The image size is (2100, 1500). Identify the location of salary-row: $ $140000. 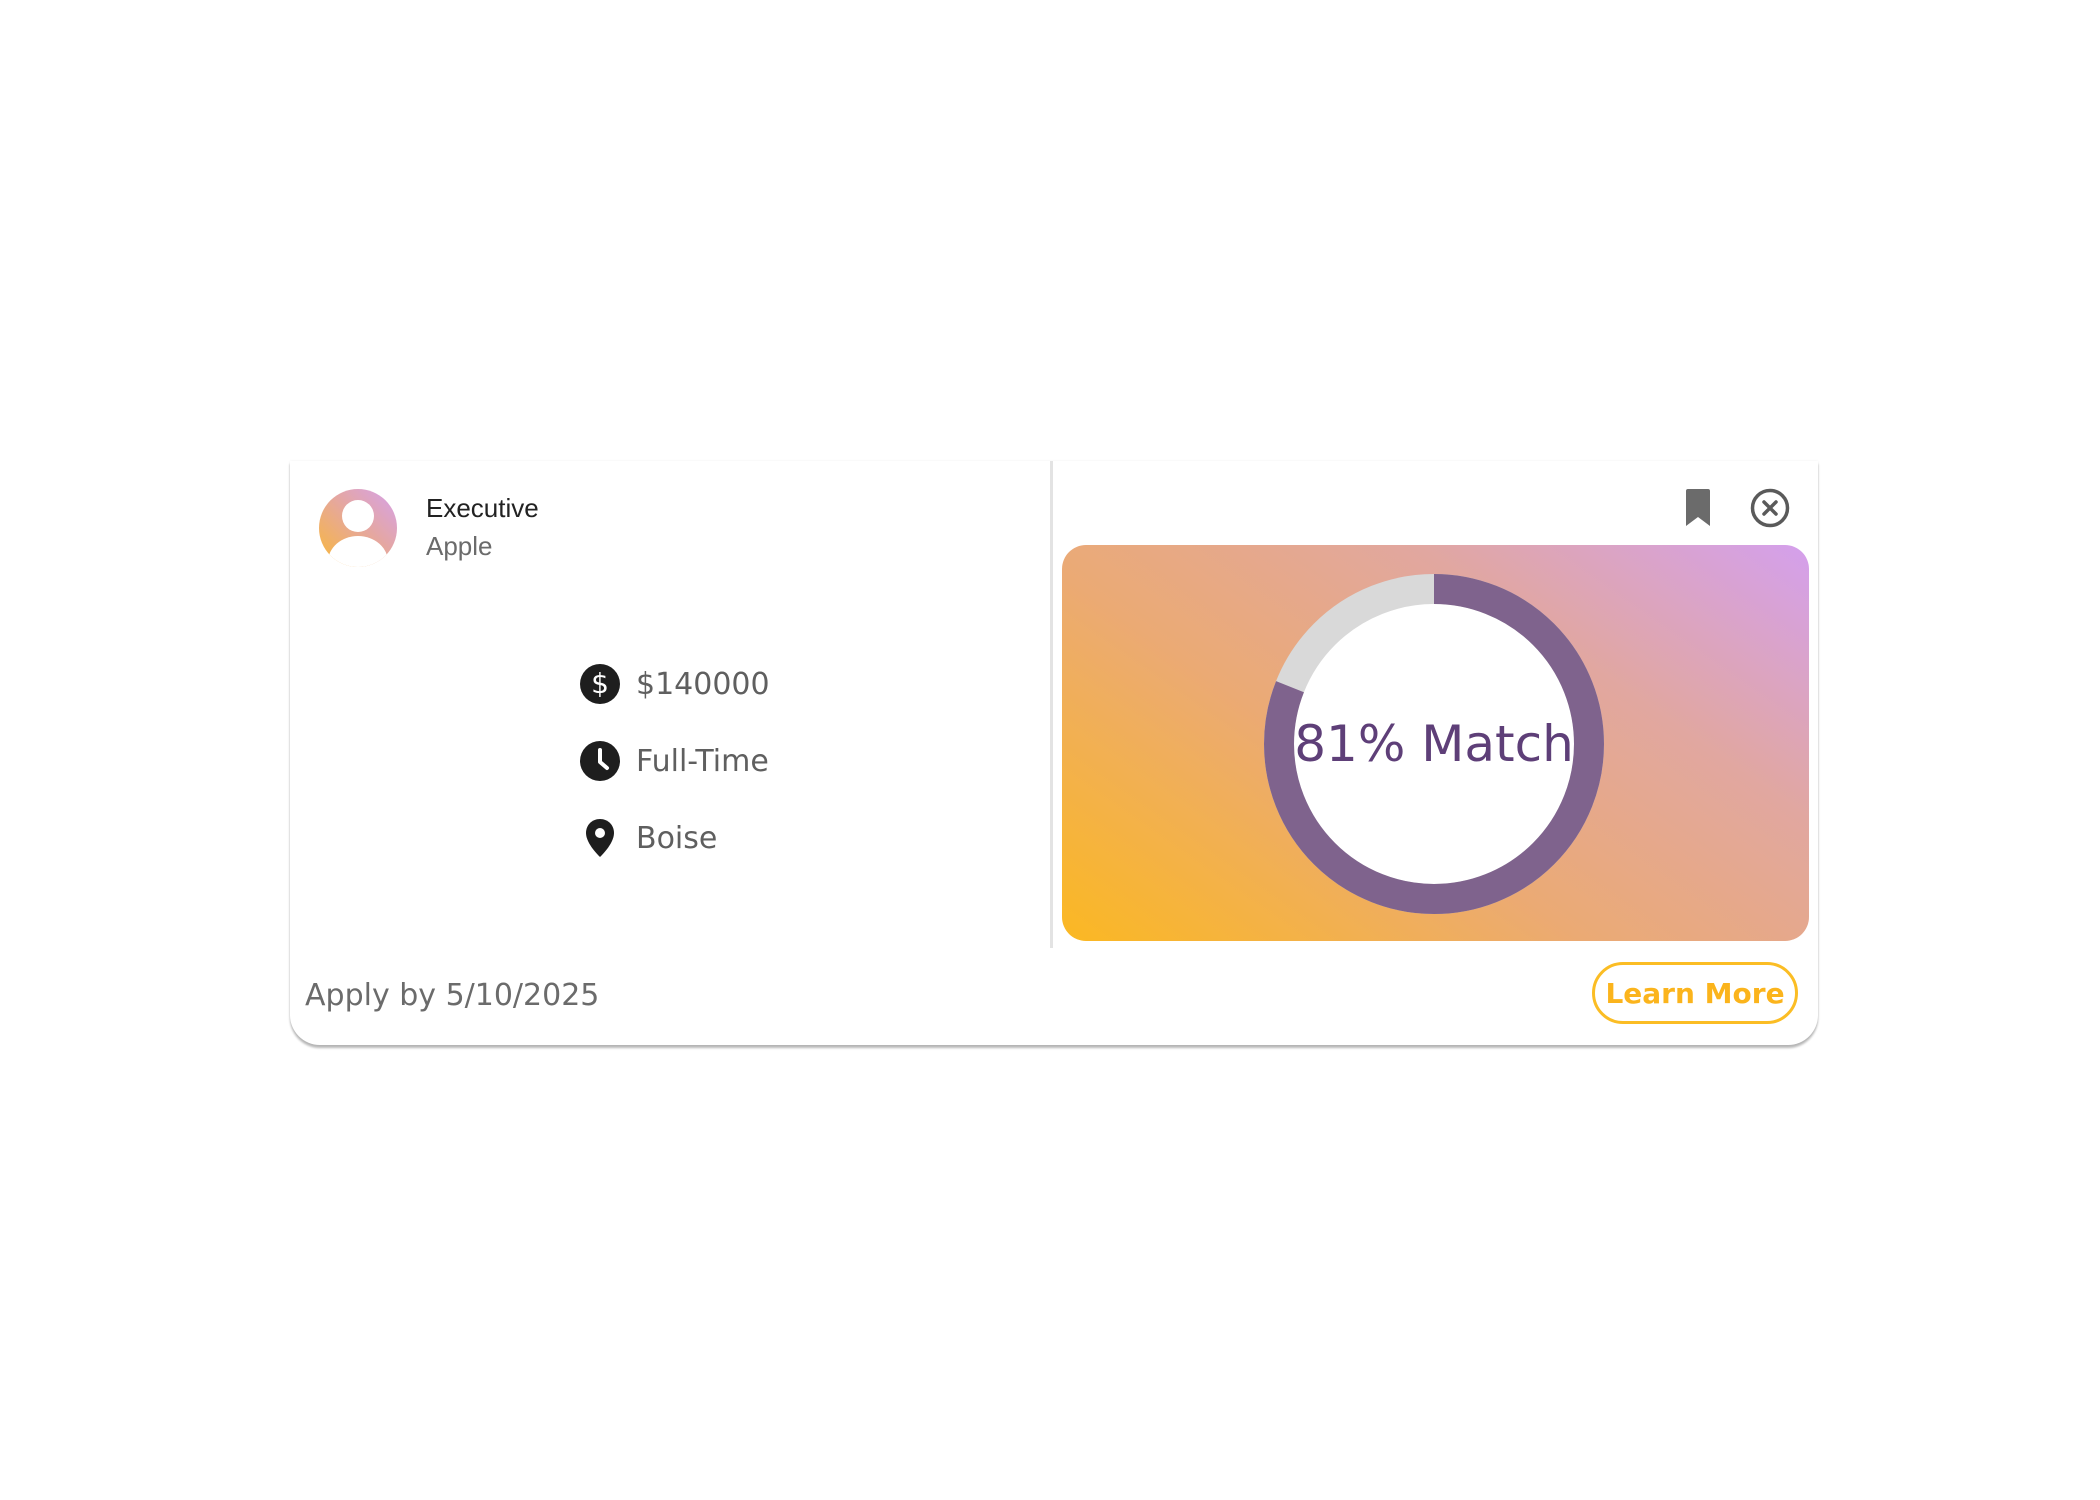
(674, 684).